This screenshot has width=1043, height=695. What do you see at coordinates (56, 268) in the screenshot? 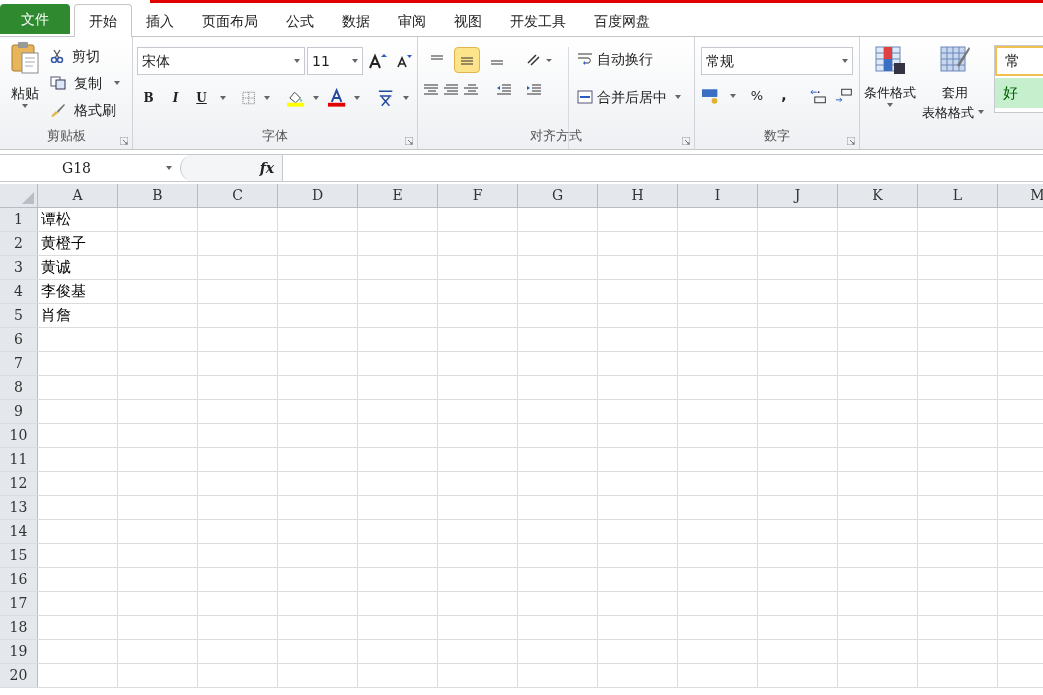
I see `table-cell-text: 黄诚` at bounding box center [56, 268].